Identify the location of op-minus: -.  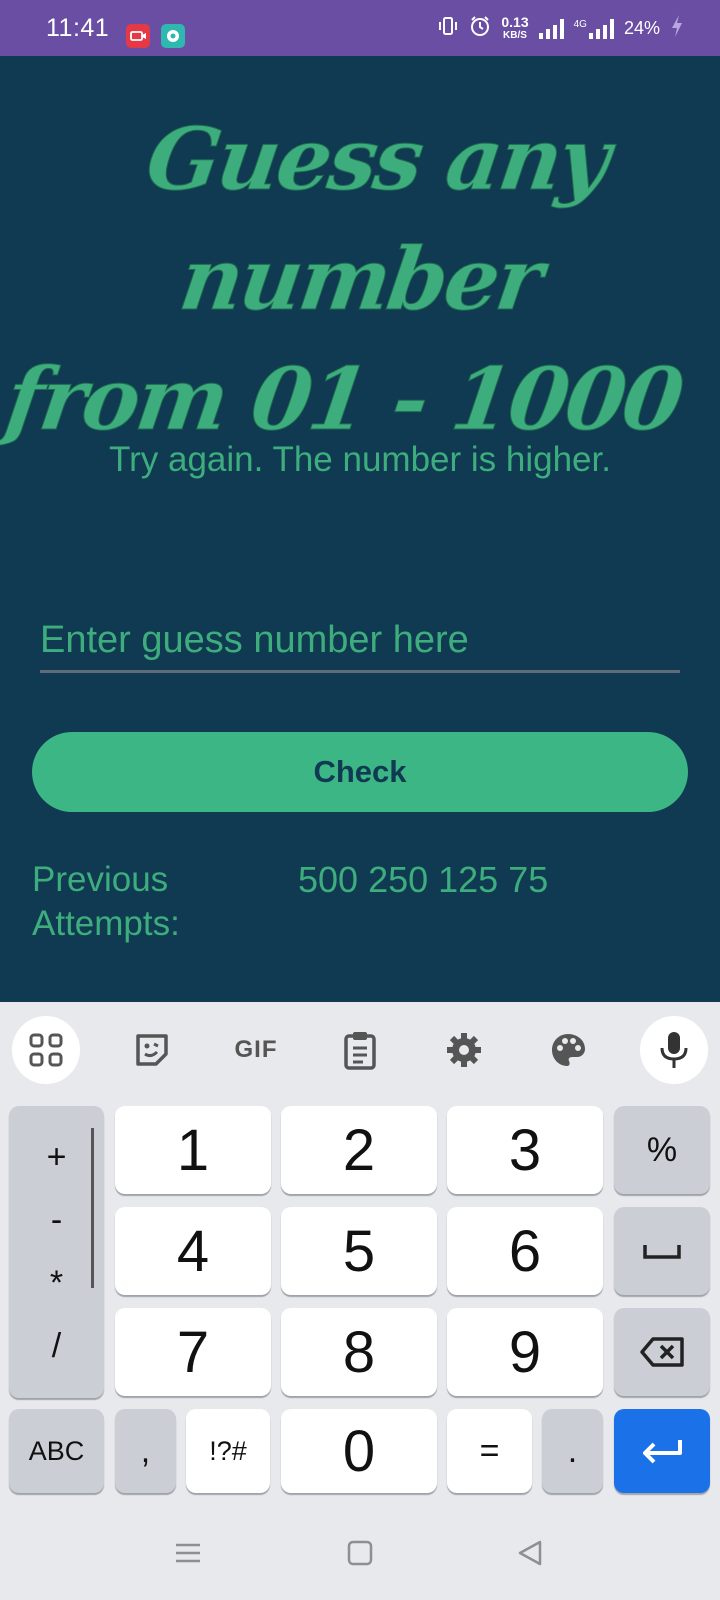
(56, 1220).